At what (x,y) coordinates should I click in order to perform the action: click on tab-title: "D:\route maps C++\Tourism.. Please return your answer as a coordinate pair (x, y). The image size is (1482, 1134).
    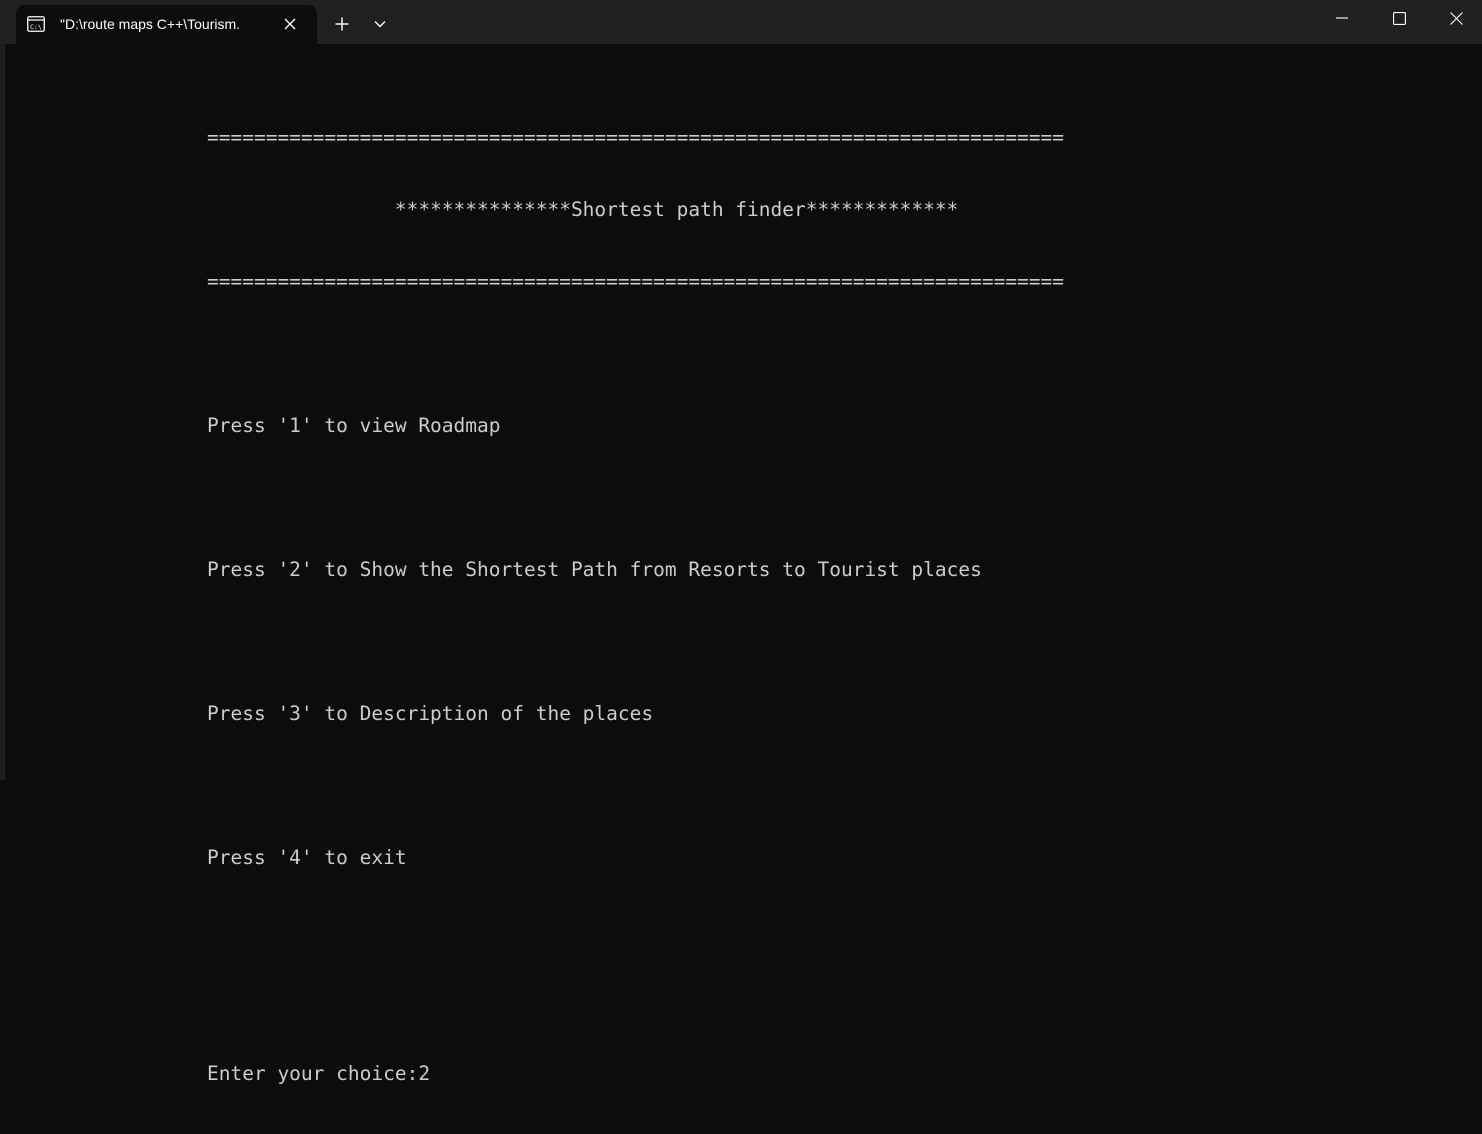
    Looking at the image, I should click on (150, 24).